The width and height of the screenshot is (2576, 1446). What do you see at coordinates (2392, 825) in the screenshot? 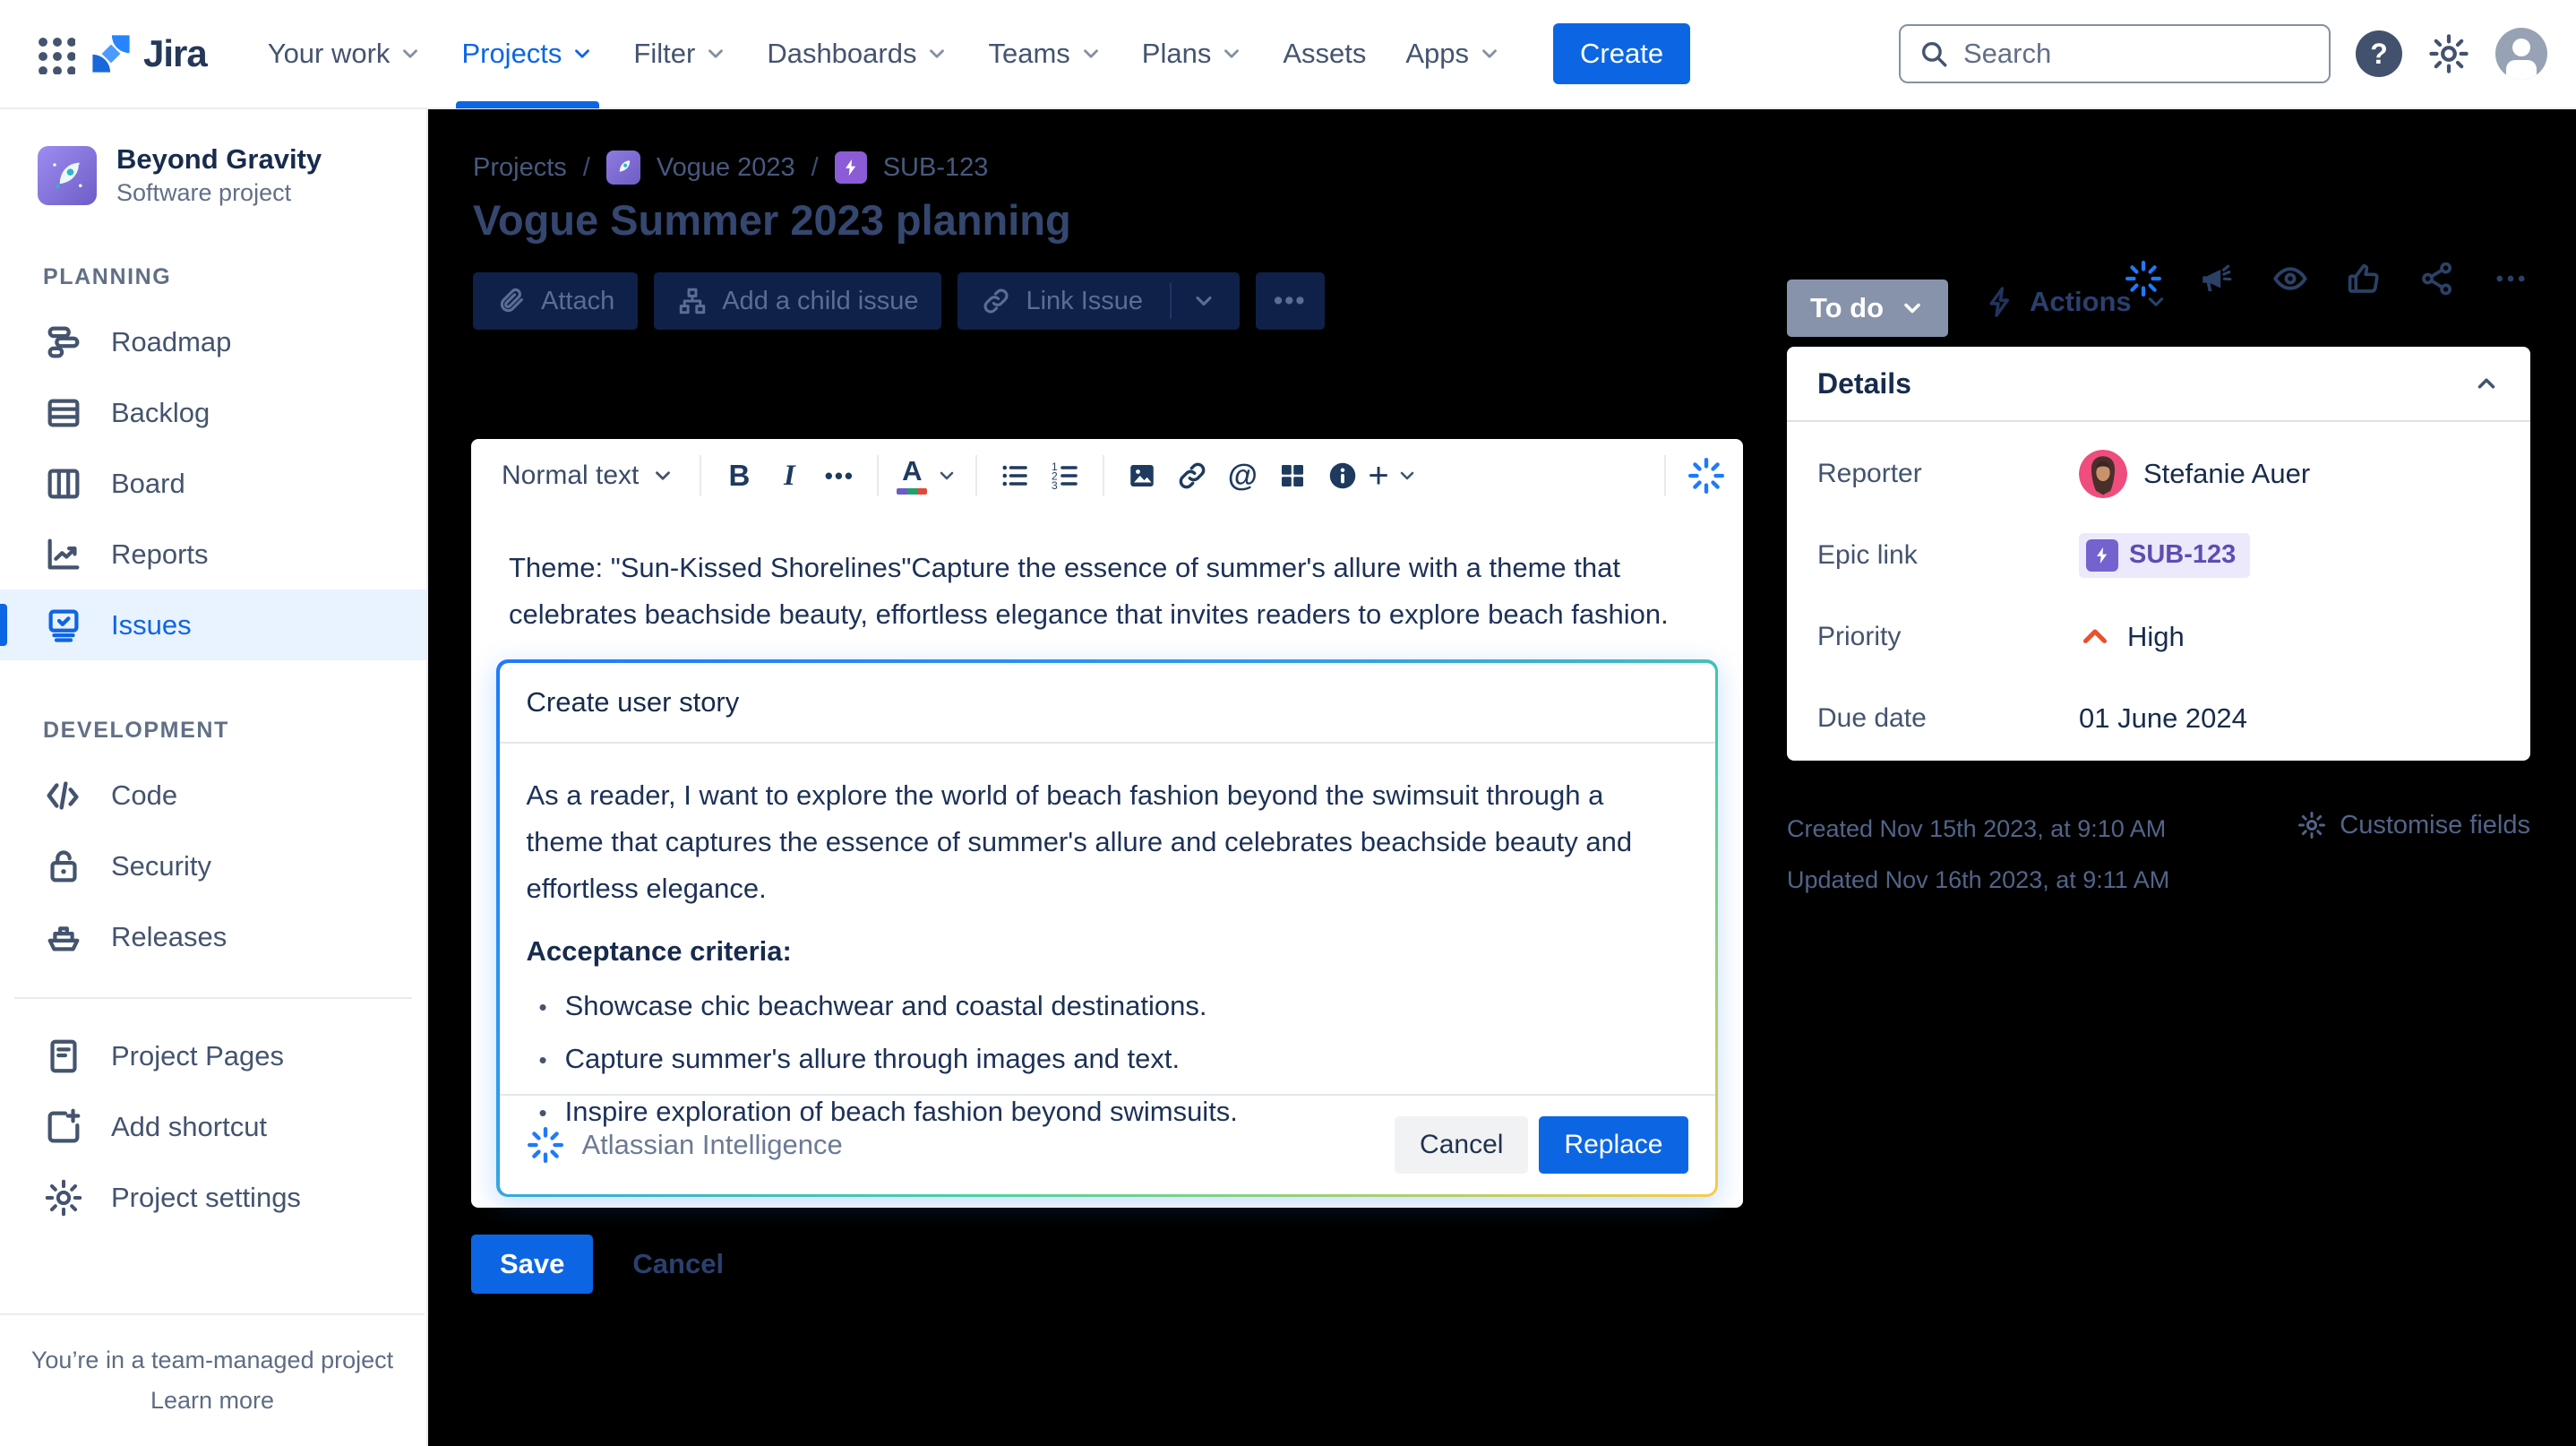
I see `customise-fields: Customise fields` at bounding box center [2392, 825].